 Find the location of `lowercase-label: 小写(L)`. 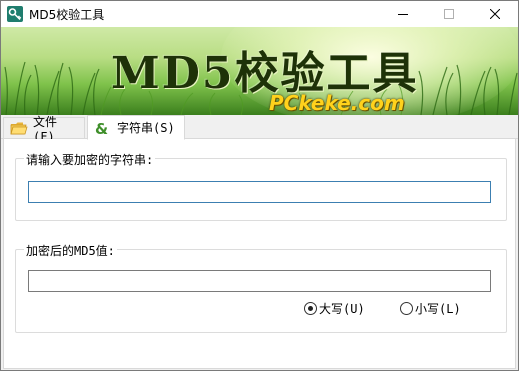

lowercase-label: 小写(L) is located at coordinates (438, 309).